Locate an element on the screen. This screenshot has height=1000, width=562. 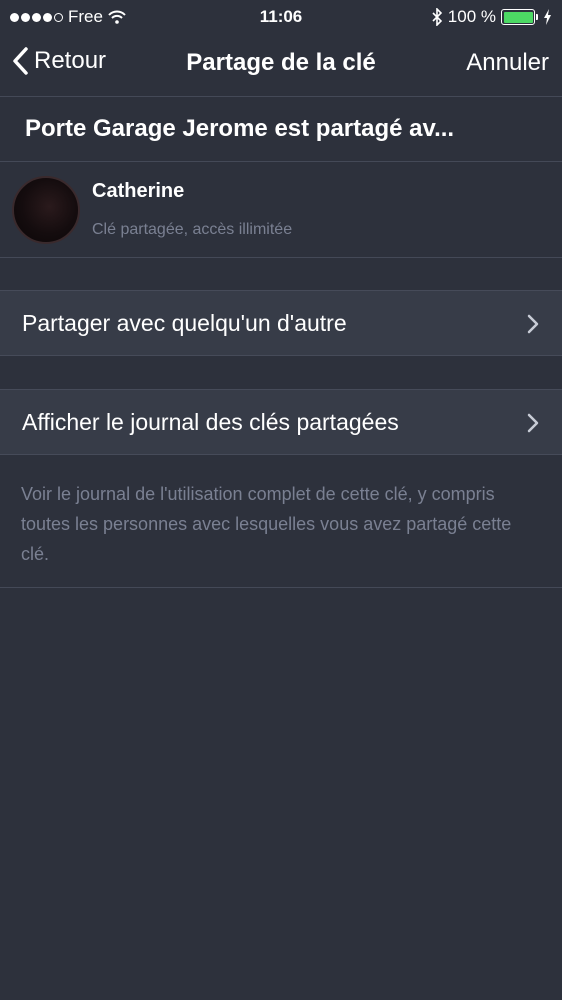
user-access-status: Clé partagée, accès illimitée is located at coordinates (192, 229).